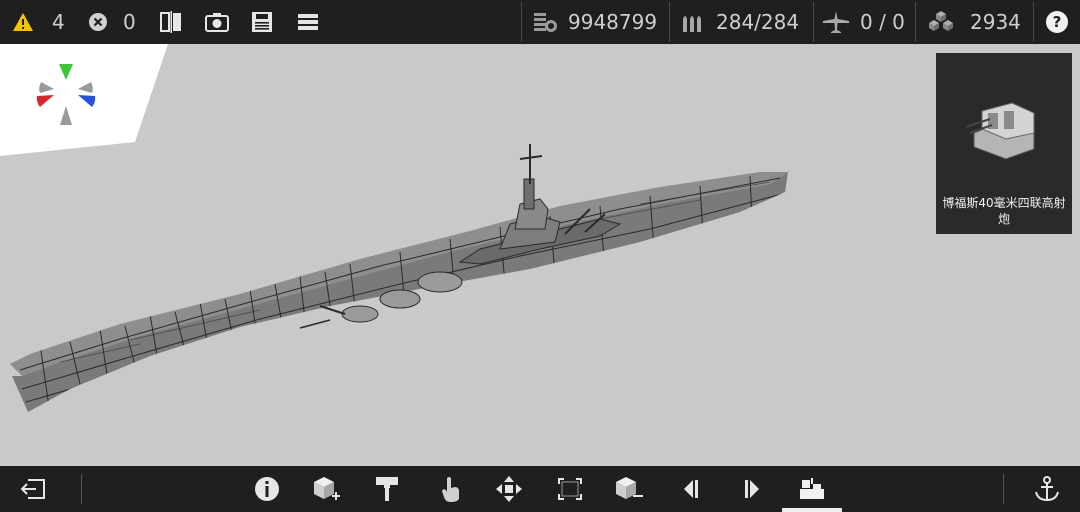  I want to click on help-icon: ?, so click(1057, 22).